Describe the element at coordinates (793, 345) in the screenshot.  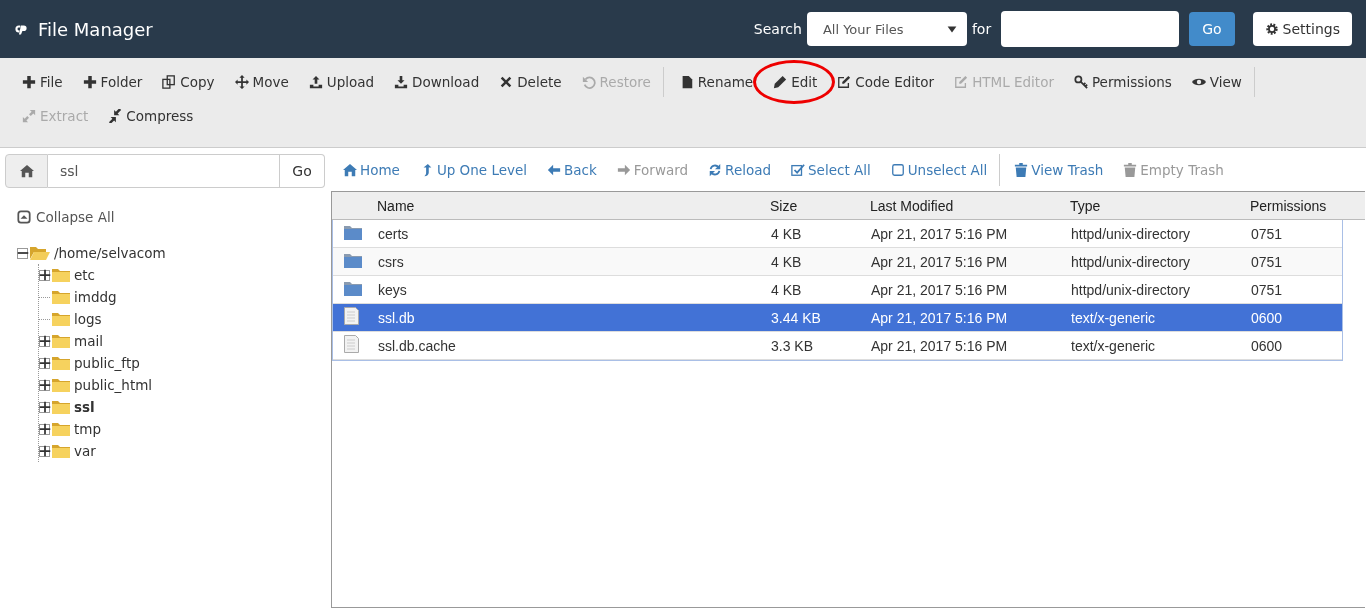
I see `table-cell-text: 3.3 KB` at that location.